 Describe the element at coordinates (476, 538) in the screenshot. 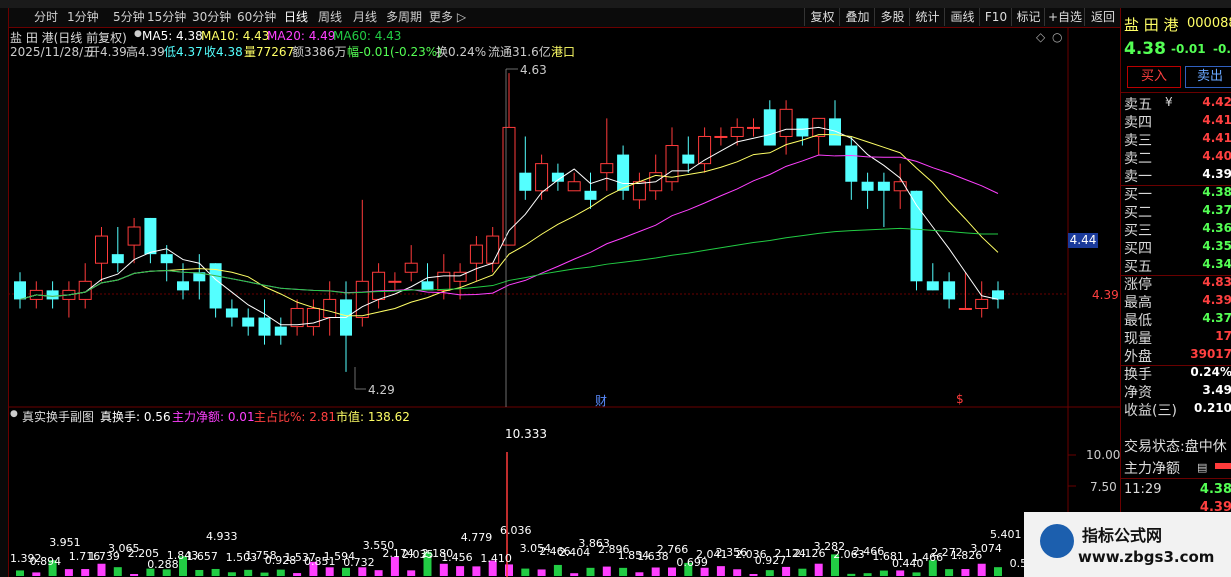

I see `subchart-value-label: 4.779` at that location.